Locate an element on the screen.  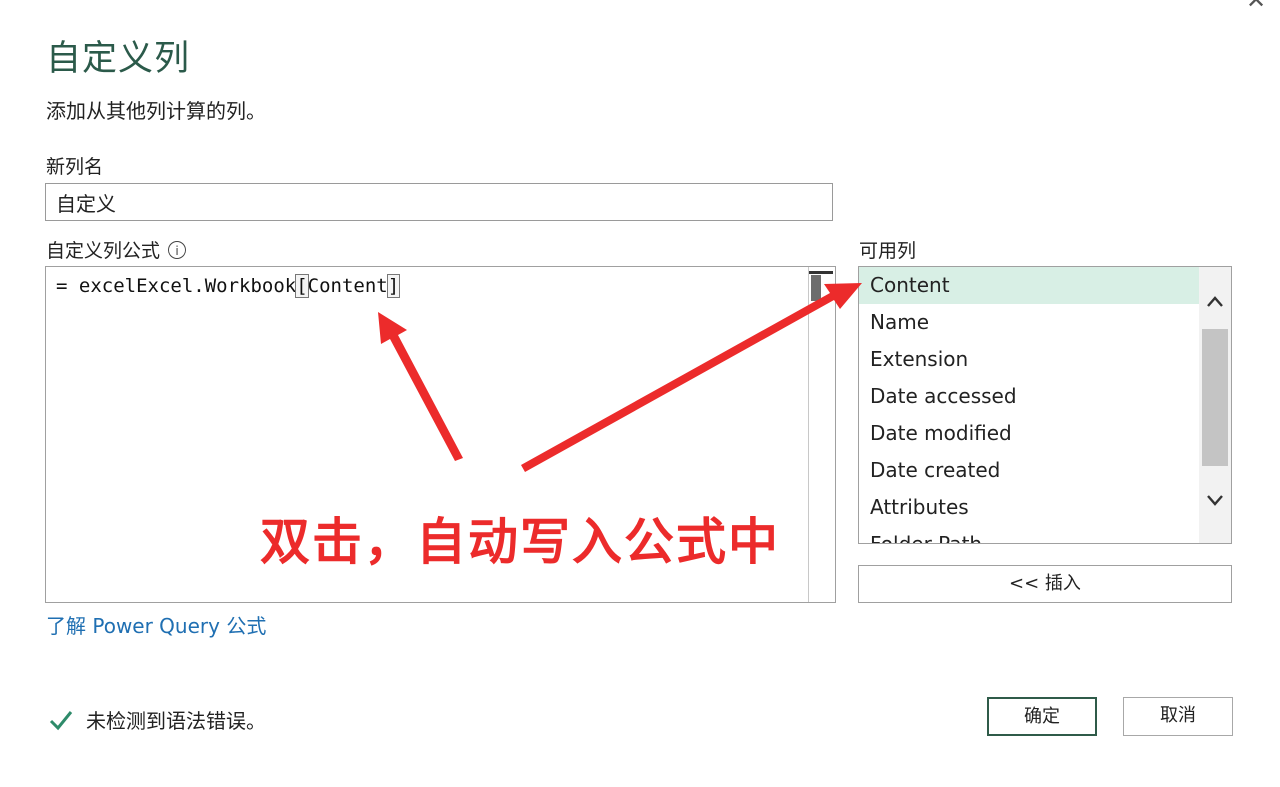
close-icon: ✕ is located at coordinates (1256, 7).